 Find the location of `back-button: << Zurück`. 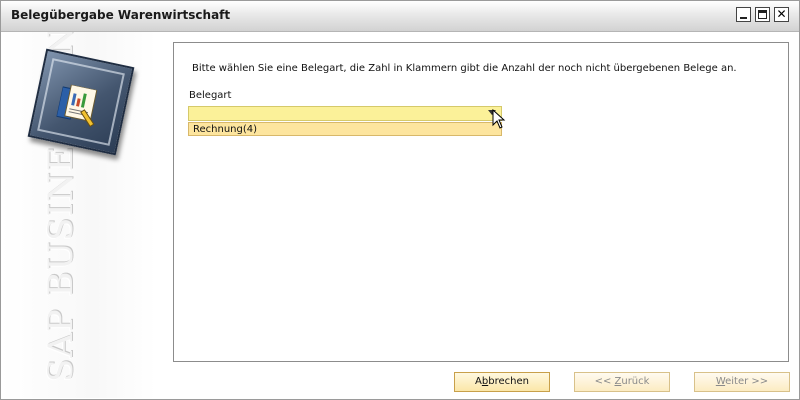

back-button: << Zurück is located at coordinates (622, 382).